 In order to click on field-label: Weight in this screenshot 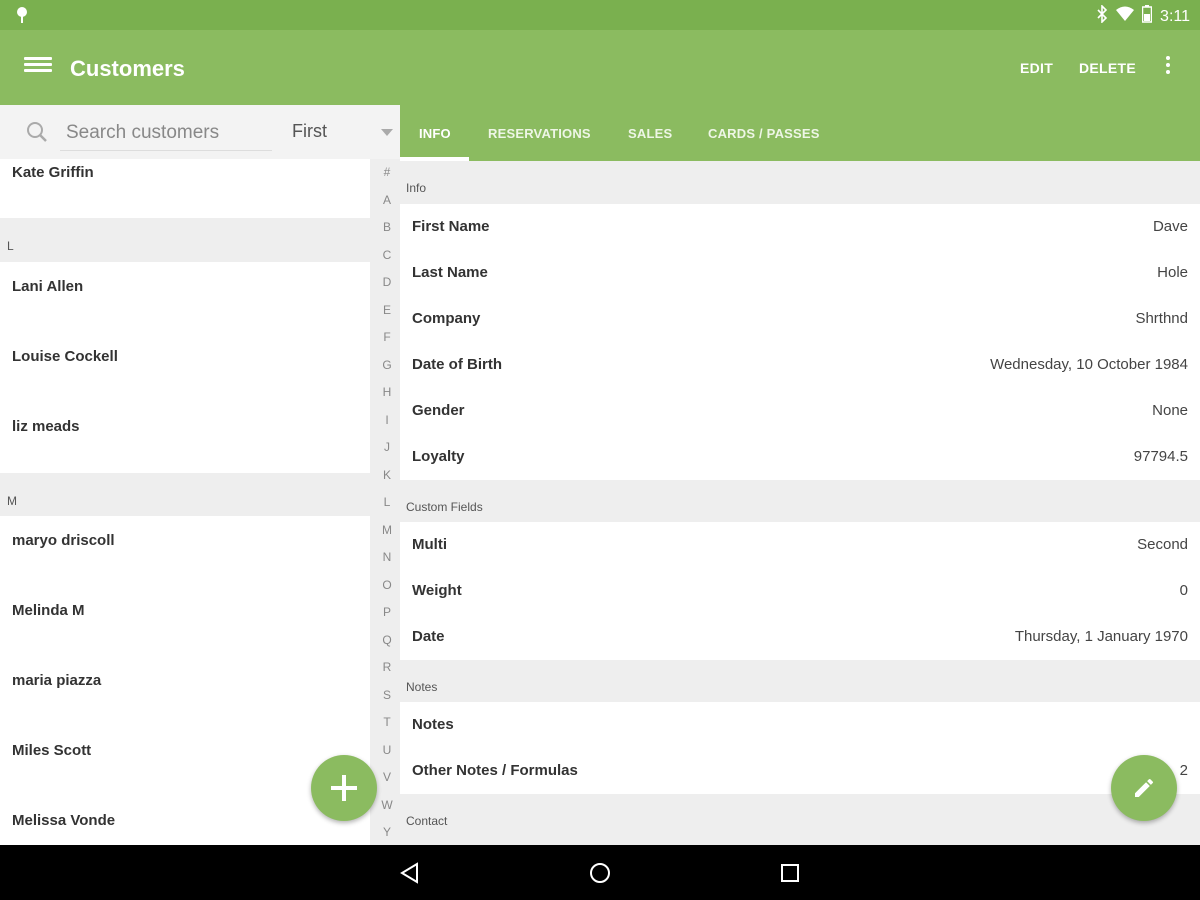, I will do `click(437, 590)`.